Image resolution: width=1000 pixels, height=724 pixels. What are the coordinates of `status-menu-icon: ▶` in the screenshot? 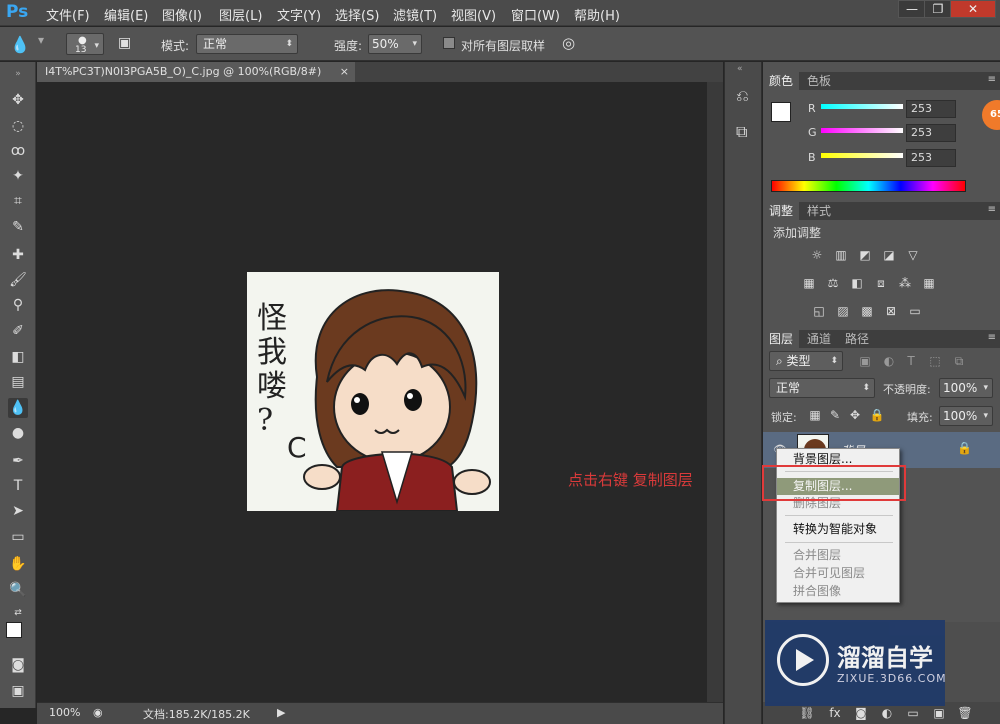 It's located at (281, 712).